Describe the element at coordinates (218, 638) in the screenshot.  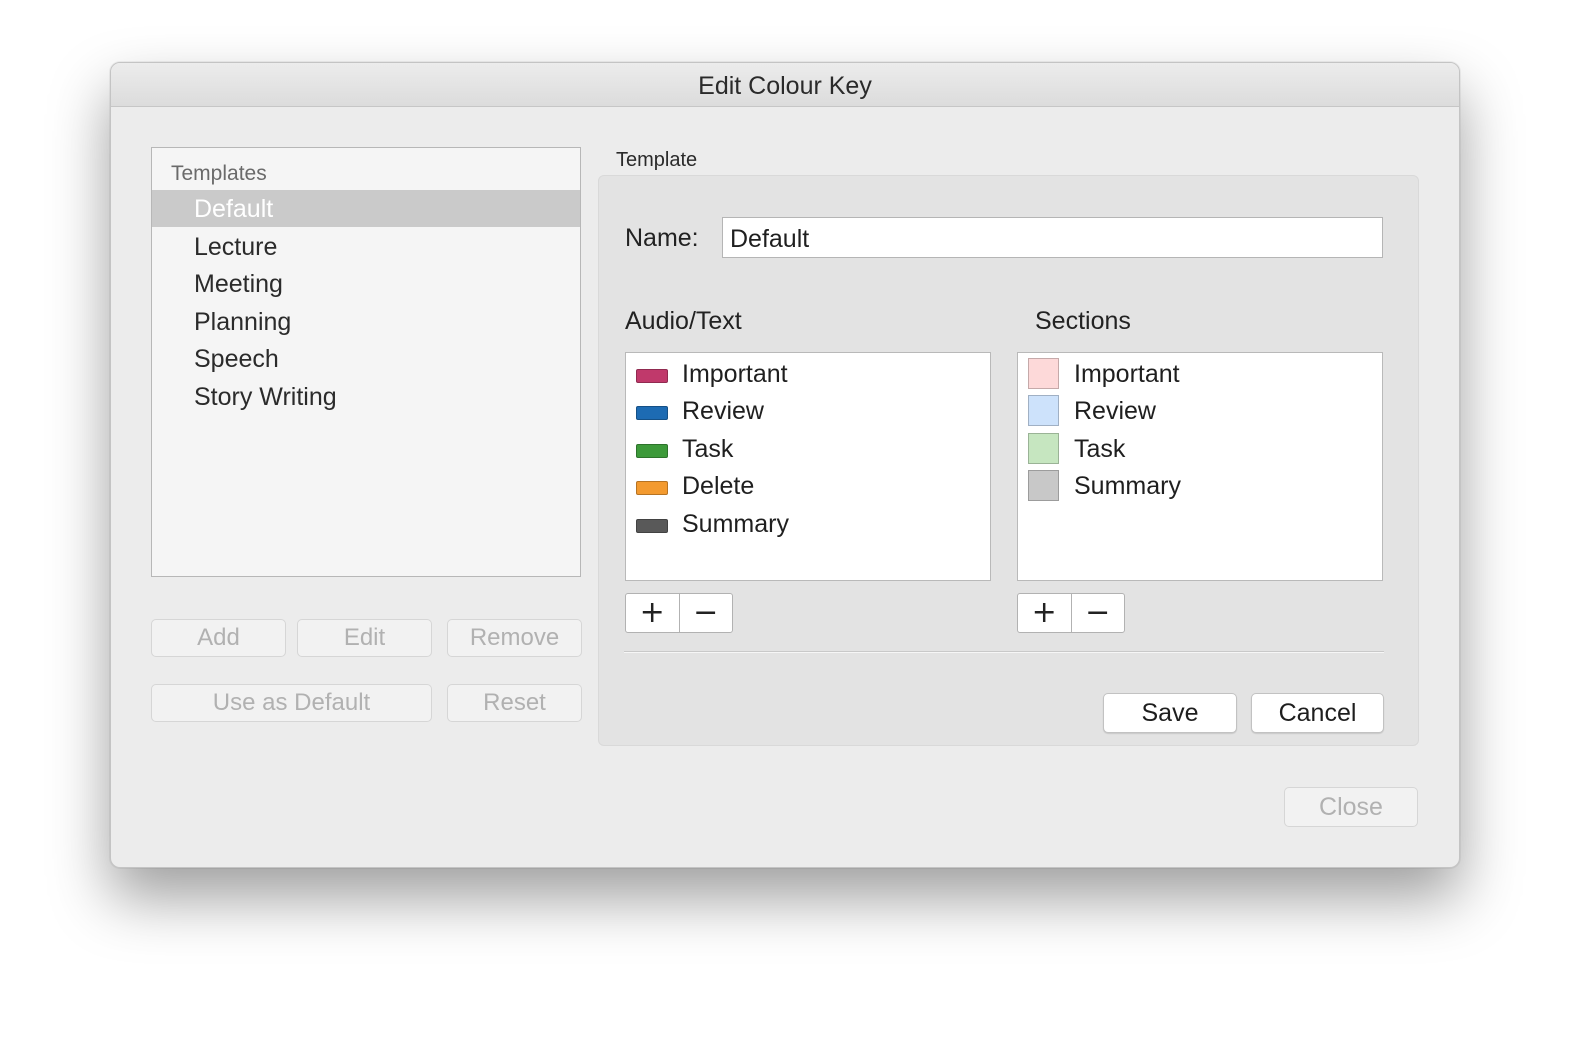
I see `add-template-button: Add` at that location.